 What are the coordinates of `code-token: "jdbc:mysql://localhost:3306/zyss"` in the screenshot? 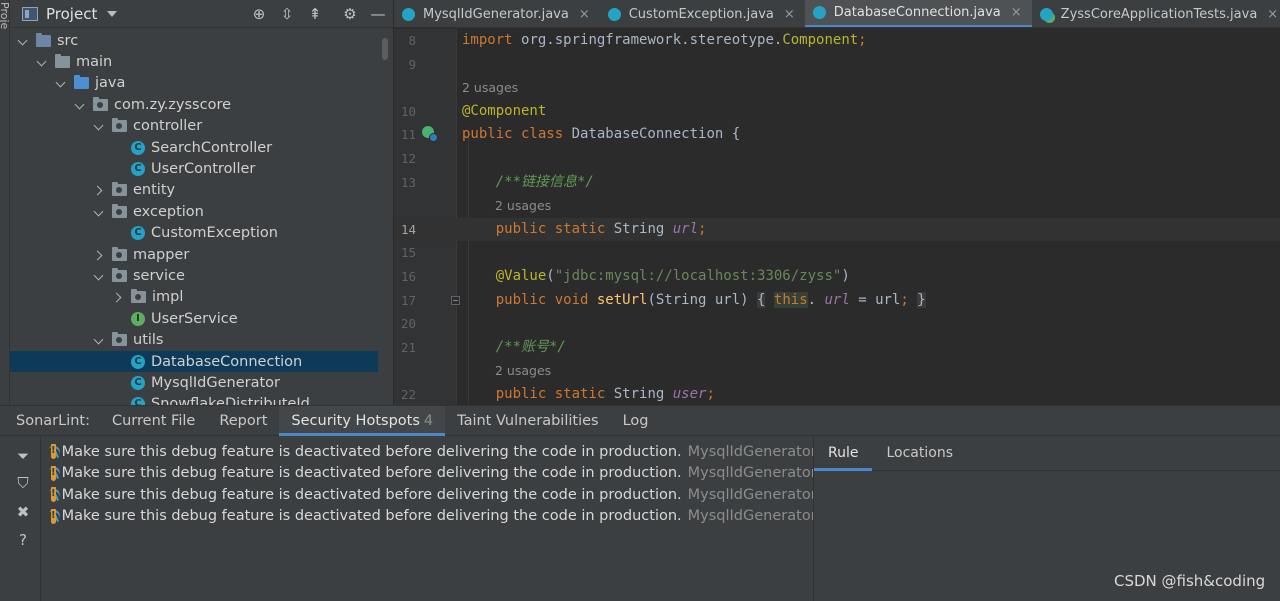 It's located at (698, 276).